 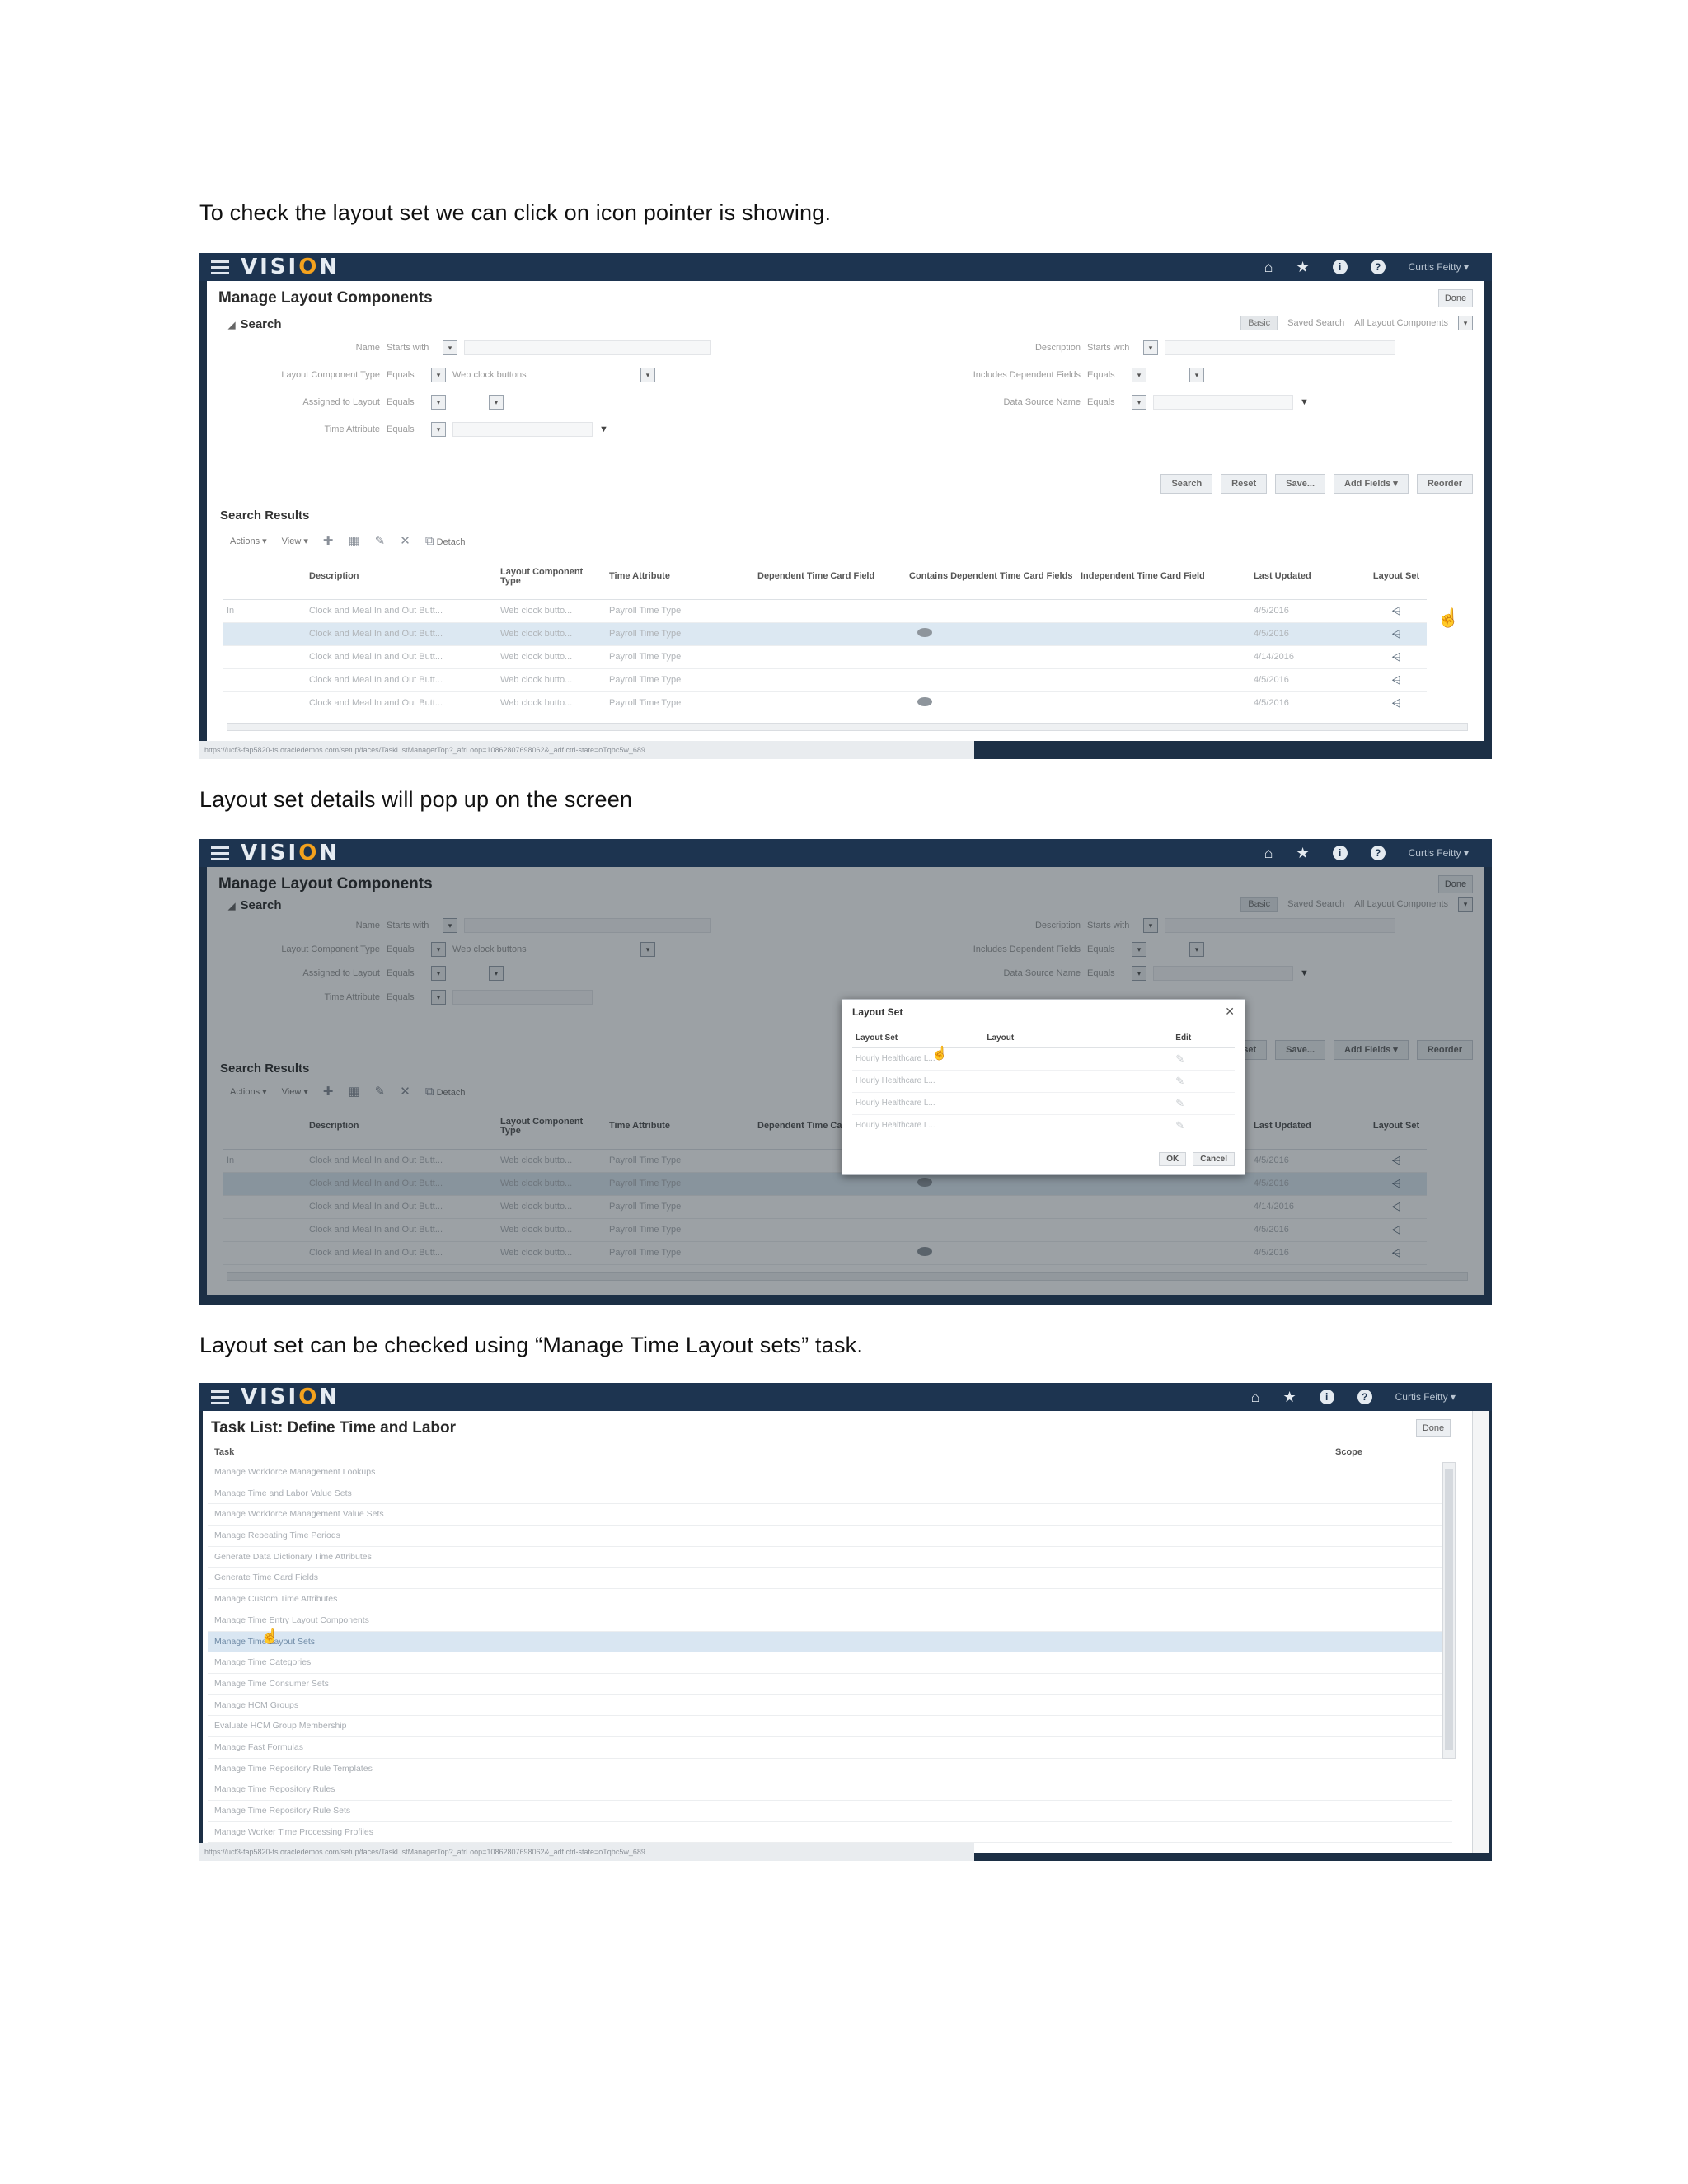 What do you see at coordinates (1466, 323) in the screenshot?
I see `saved-search-dropdown-icon: ▾` at bounding box center [1466, 323].